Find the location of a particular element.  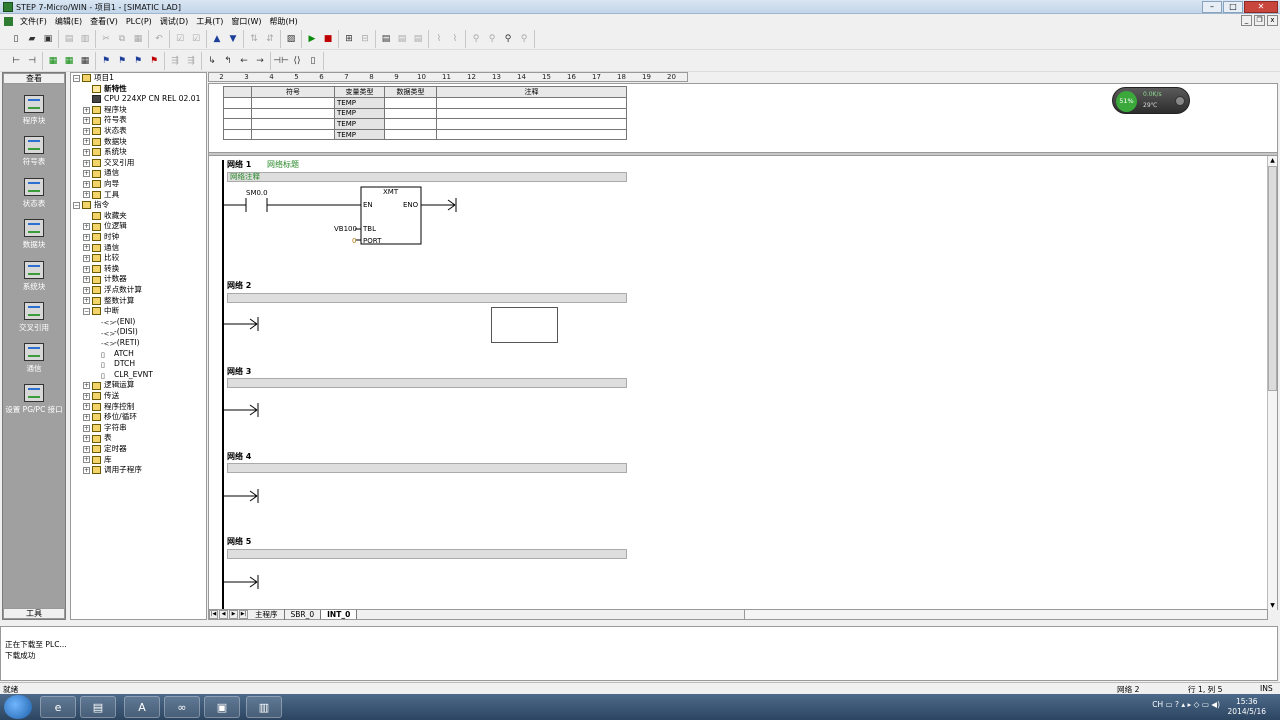

line-left-icon: ← is located at coordinates (244, 61).